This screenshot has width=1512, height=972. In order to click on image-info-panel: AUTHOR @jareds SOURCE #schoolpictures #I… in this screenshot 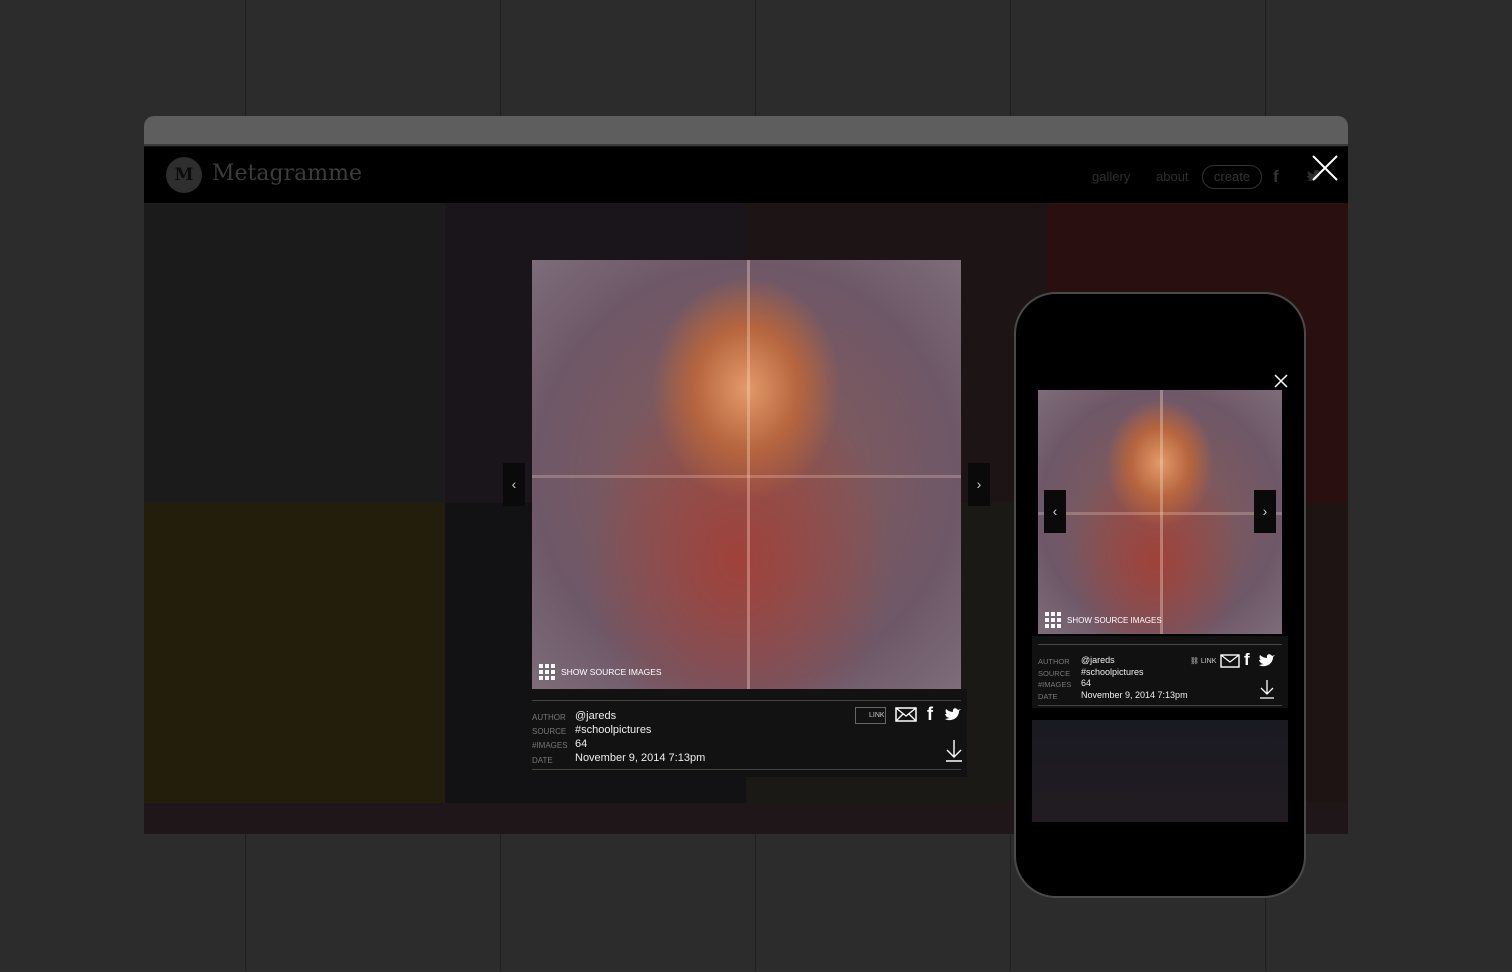, I will do `click(746, 733)`.